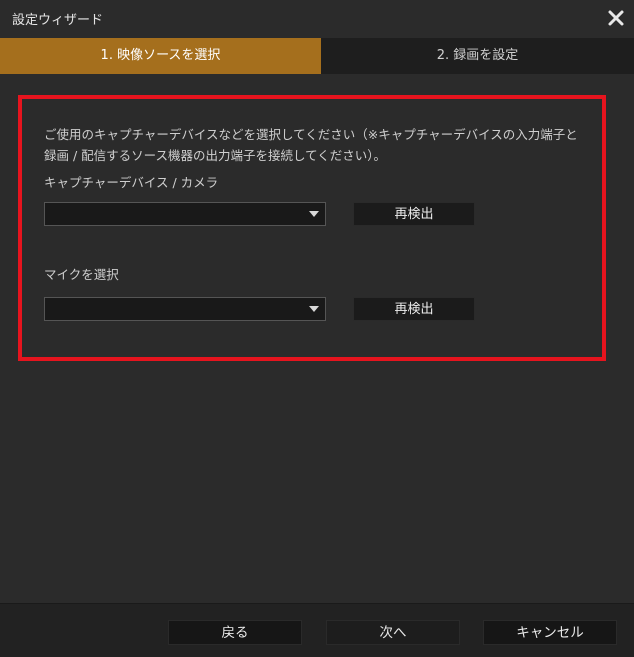 The height and width of the screenshot is (657, 634). What do you see at coordinates (393, 632) in the screenshot?
I see `next-button: 次へ` at bounding box center [393, 632].